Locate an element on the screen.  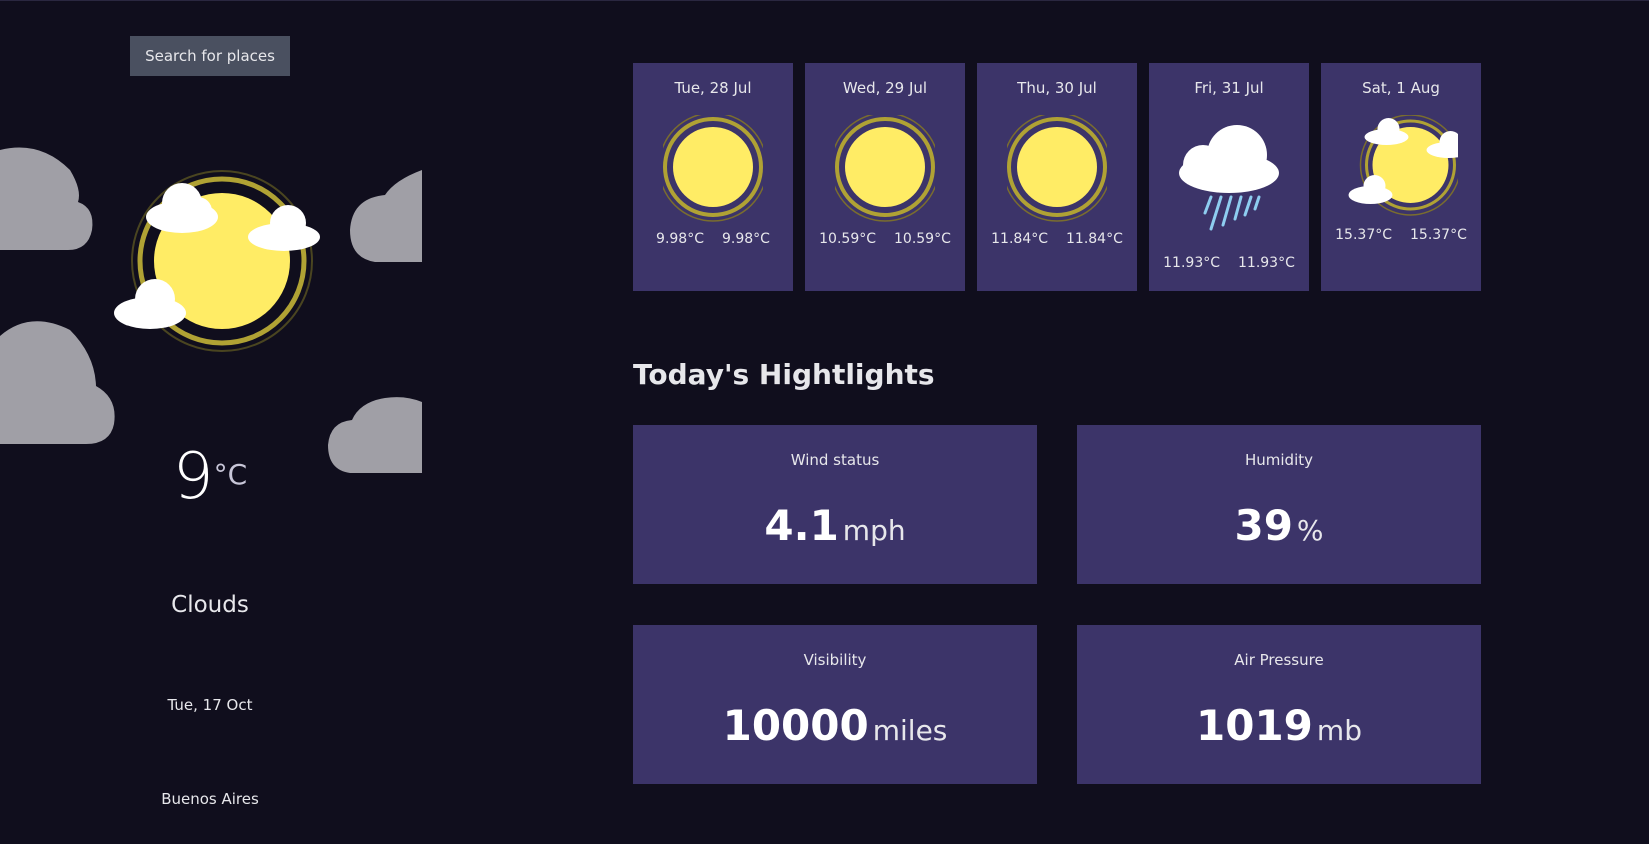
forecast-temps: 11.93°C 11.93°C is located at coordinates (1229, 263).